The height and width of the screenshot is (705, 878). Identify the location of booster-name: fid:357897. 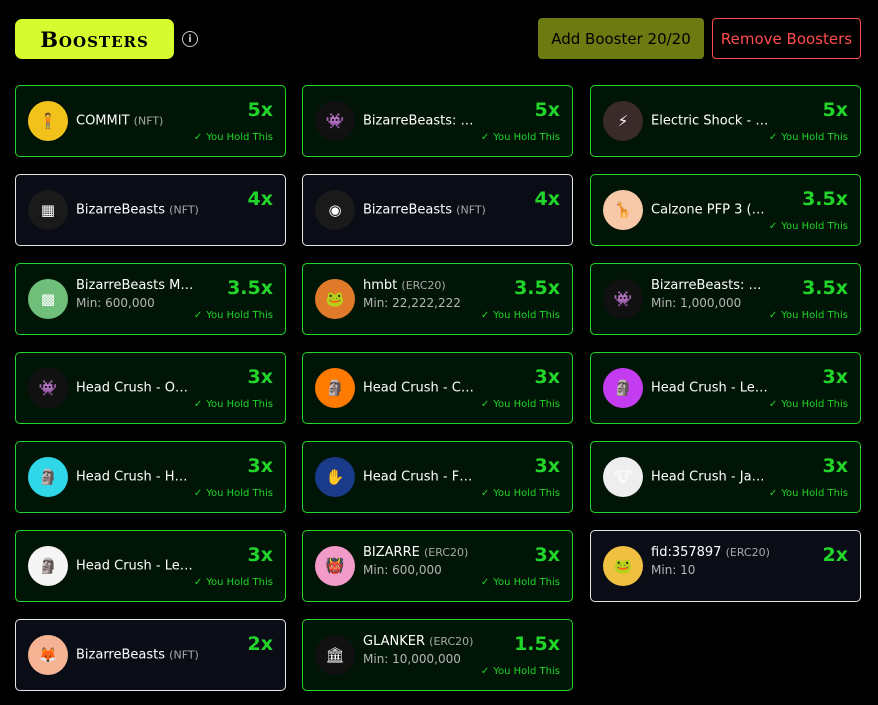
(686, 552).